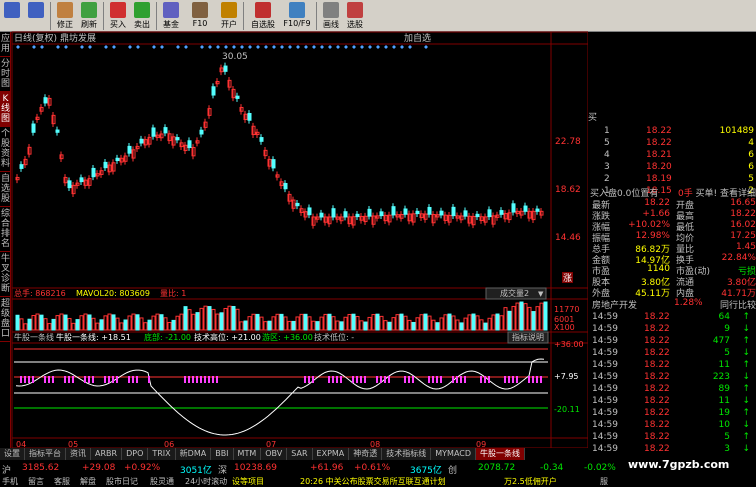 Image resolution: width=756 pixels, height=487 pixels. I want to click on indicator-tab-1: 指标平台, so click(45, 454).